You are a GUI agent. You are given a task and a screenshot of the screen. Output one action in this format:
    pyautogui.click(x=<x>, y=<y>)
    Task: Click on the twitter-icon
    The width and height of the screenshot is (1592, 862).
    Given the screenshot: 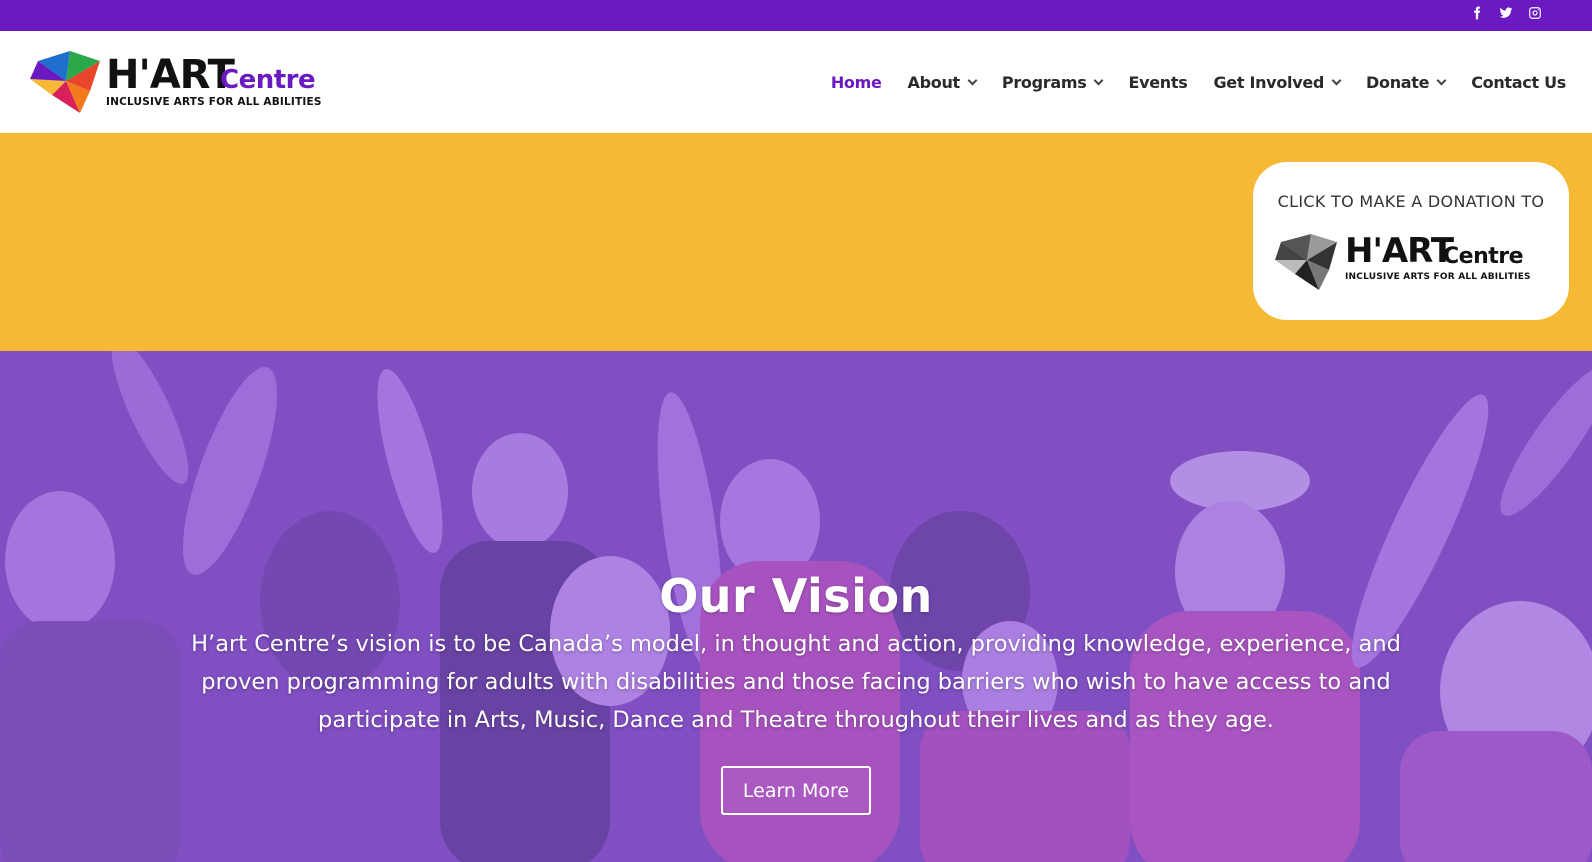 What is the action you would take?
    pyautogui.click(x=1506, y=13)
    